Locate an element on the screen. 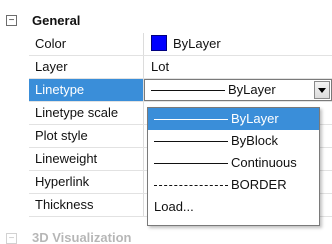 This screenshot has height=244, width=332. section-title: 3D Visualization is located at coordinates (82, 237).